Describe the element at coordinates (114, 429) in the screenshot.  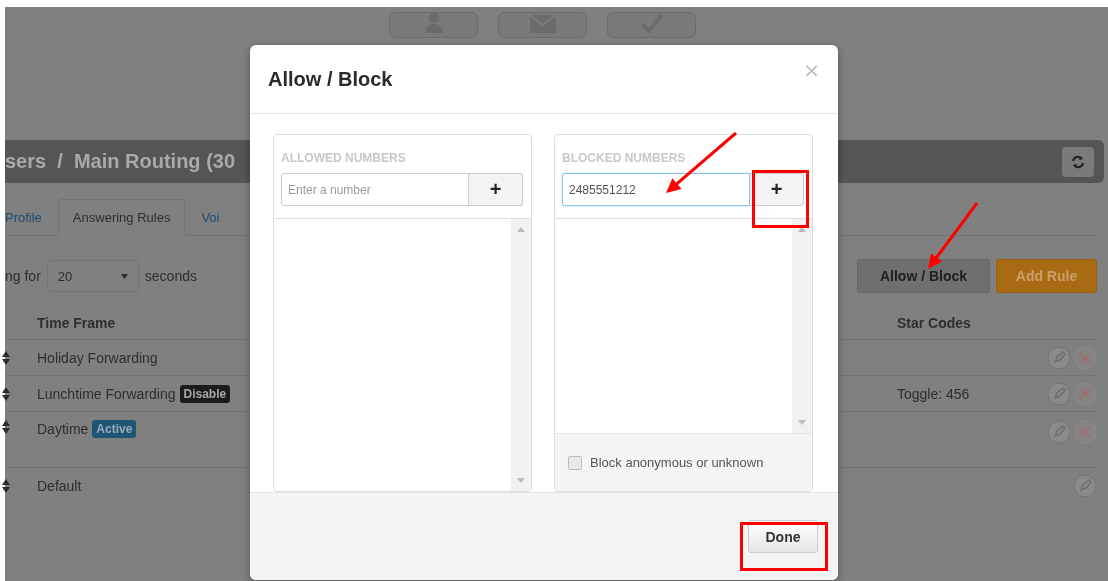
I see `status-badge: Active` at that location.